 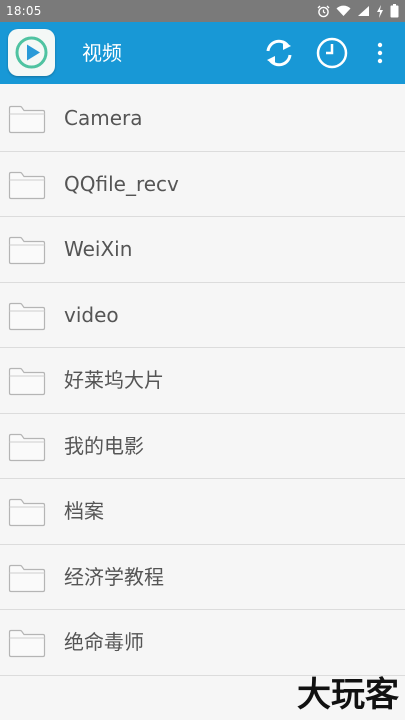 I want to click on status-bar: 18:05, so click(x=202, y=11).